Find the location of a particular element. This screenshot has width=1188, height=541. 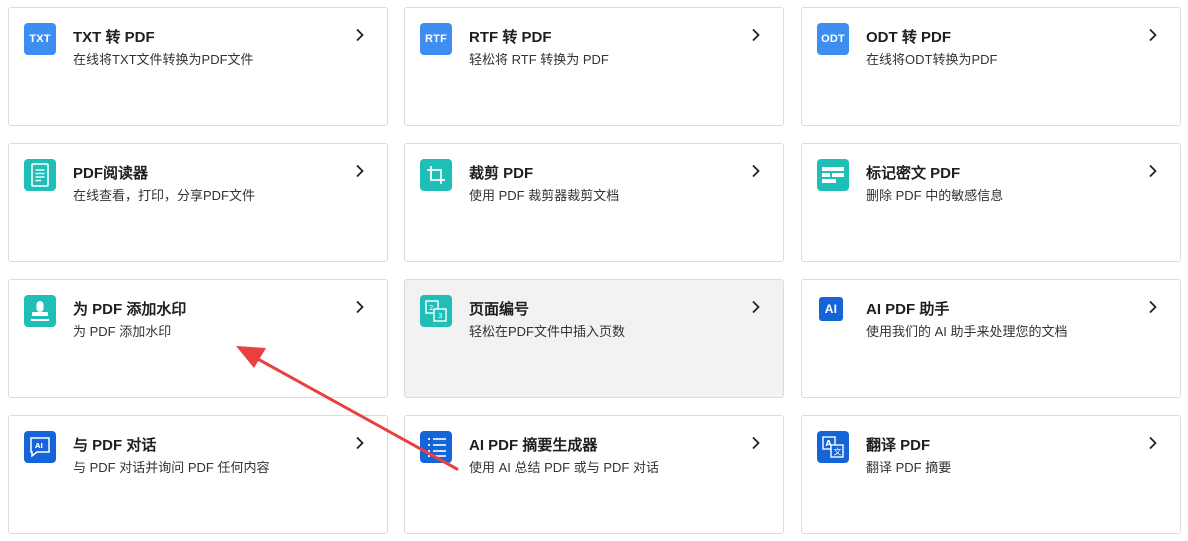

card-crop-pdf: 裁剪 PDF 使用 PDF 裁剪器裁剪文档 is located at coordinates (594, 202).